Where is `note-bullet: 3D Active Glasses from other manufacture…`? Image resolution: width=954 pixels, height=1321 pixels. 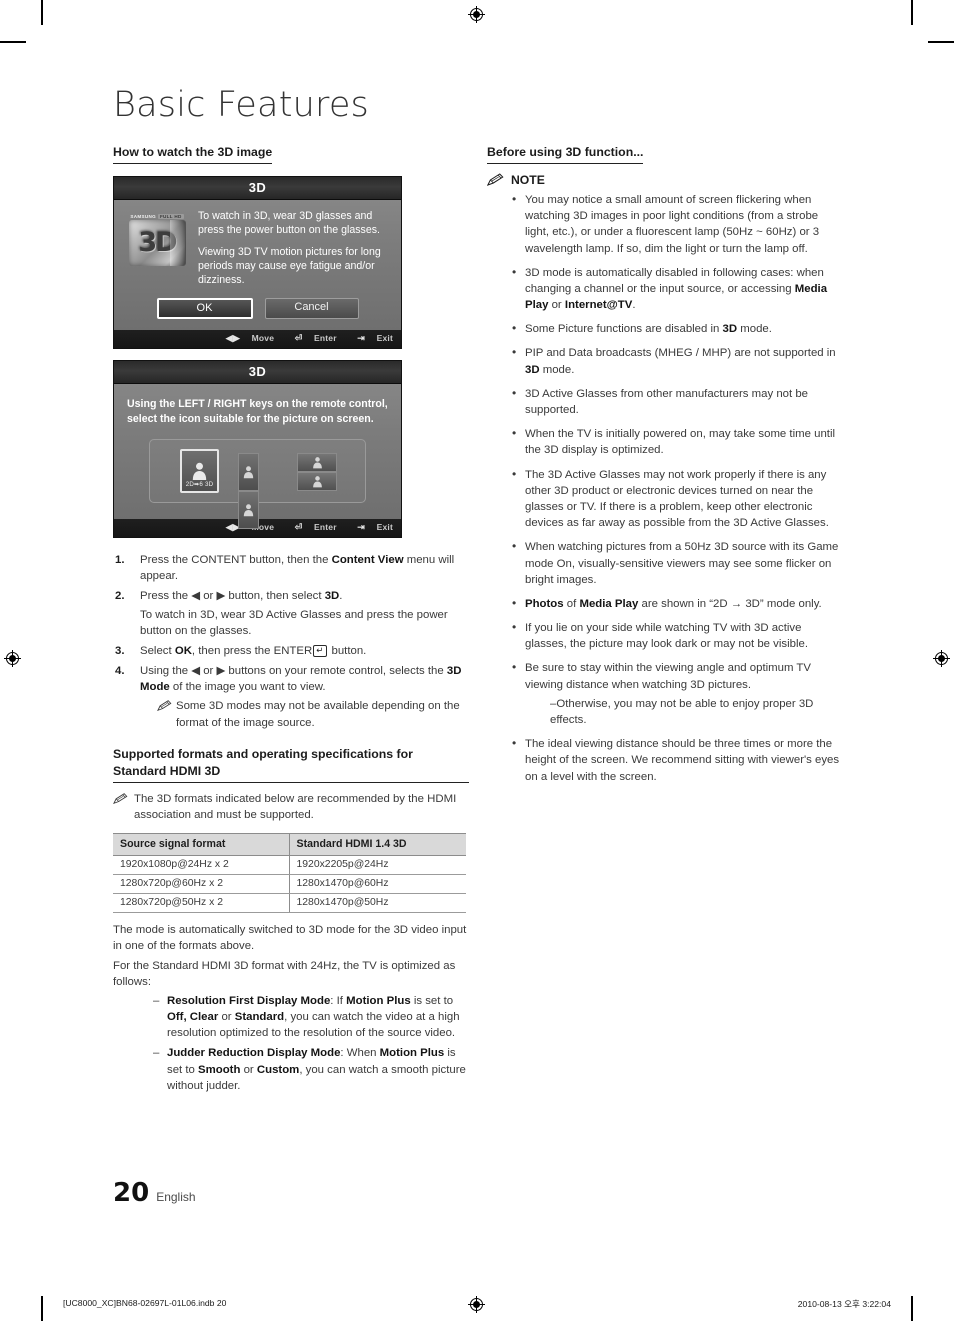 note-bullet: 3D Active Glasses from other manufacture… is located at coordinates (677, 401).